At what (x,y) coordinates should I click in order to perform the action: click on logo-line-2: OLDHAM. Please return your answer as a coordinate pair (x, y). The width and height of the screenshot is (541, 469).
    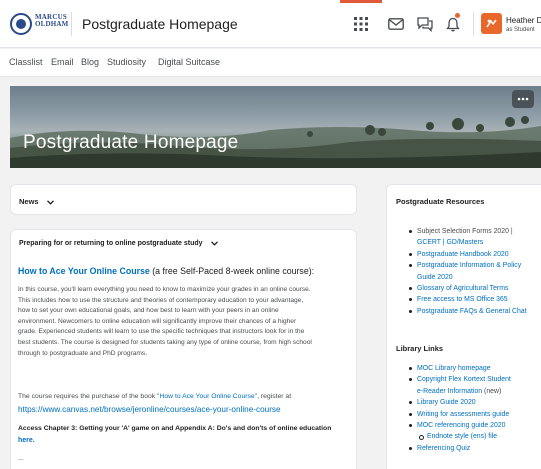
    Looking at the image, I should click on (52, 24).